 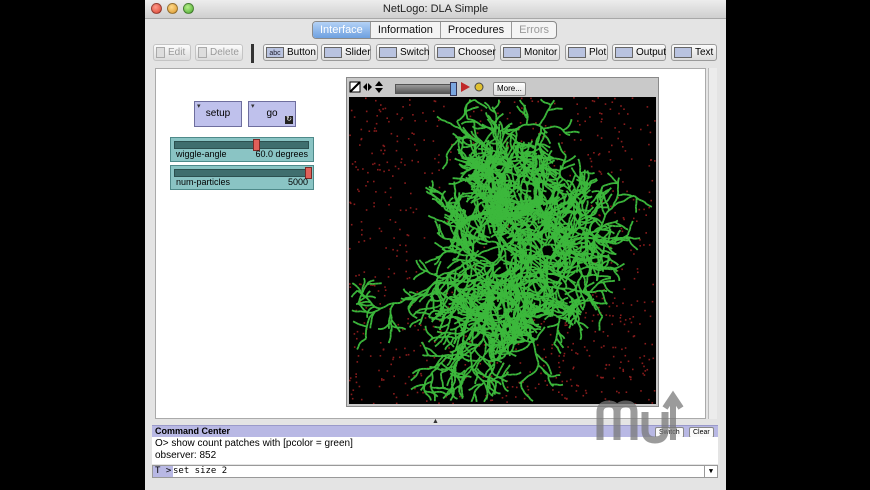 What do you see at coordinates (281, 154) in the screenshot?
I see `slider-value: 60.0 degrees` at bounding box center [281, 154].